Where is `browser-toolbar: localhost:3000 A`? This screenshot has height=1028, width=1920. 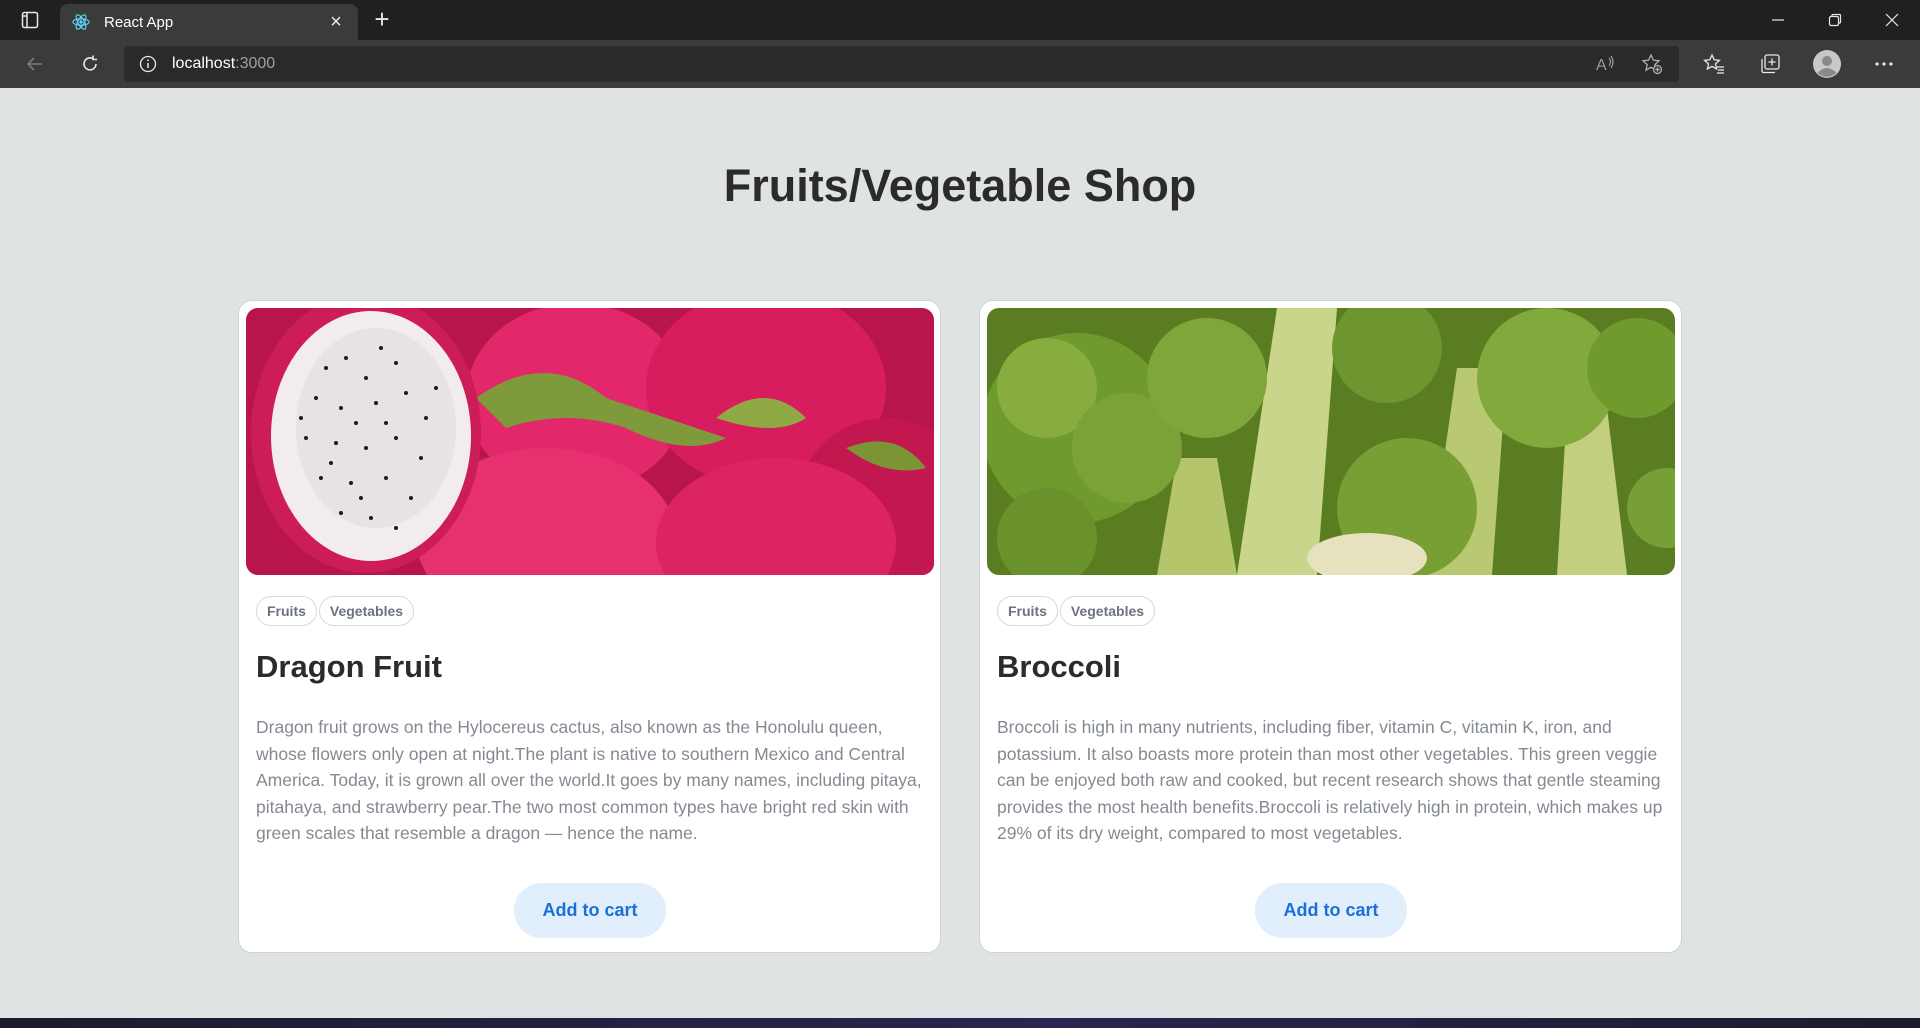
browser-toolbar: localhost:3000 A is located at coordinates (960, 64).